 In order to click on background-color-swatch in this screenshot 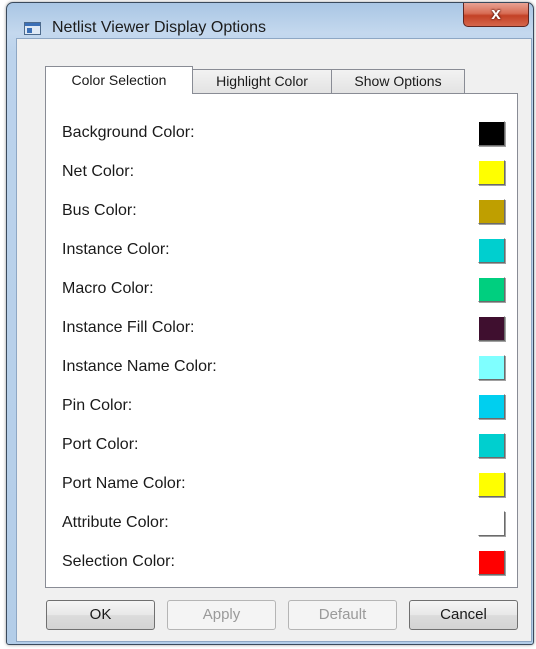, I will do `click(491, 133)`.